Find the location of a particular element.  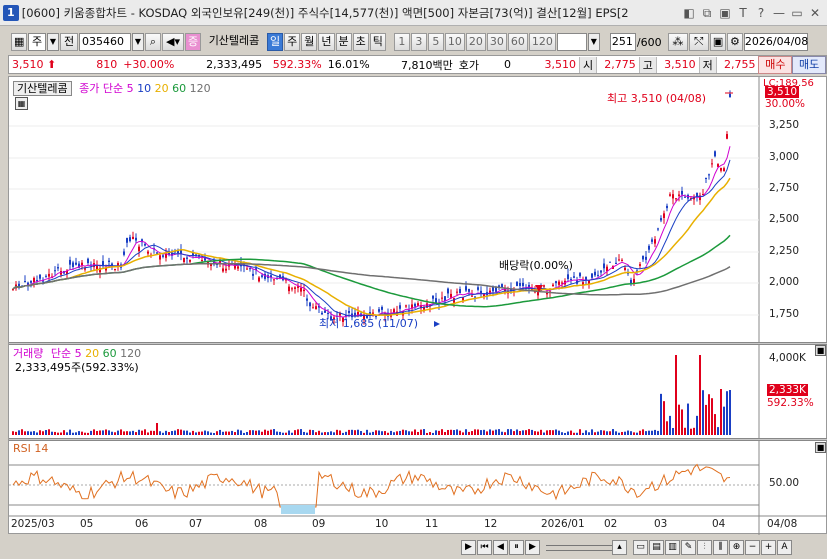

tab-year: 년 is located at coordinates (326, 42).